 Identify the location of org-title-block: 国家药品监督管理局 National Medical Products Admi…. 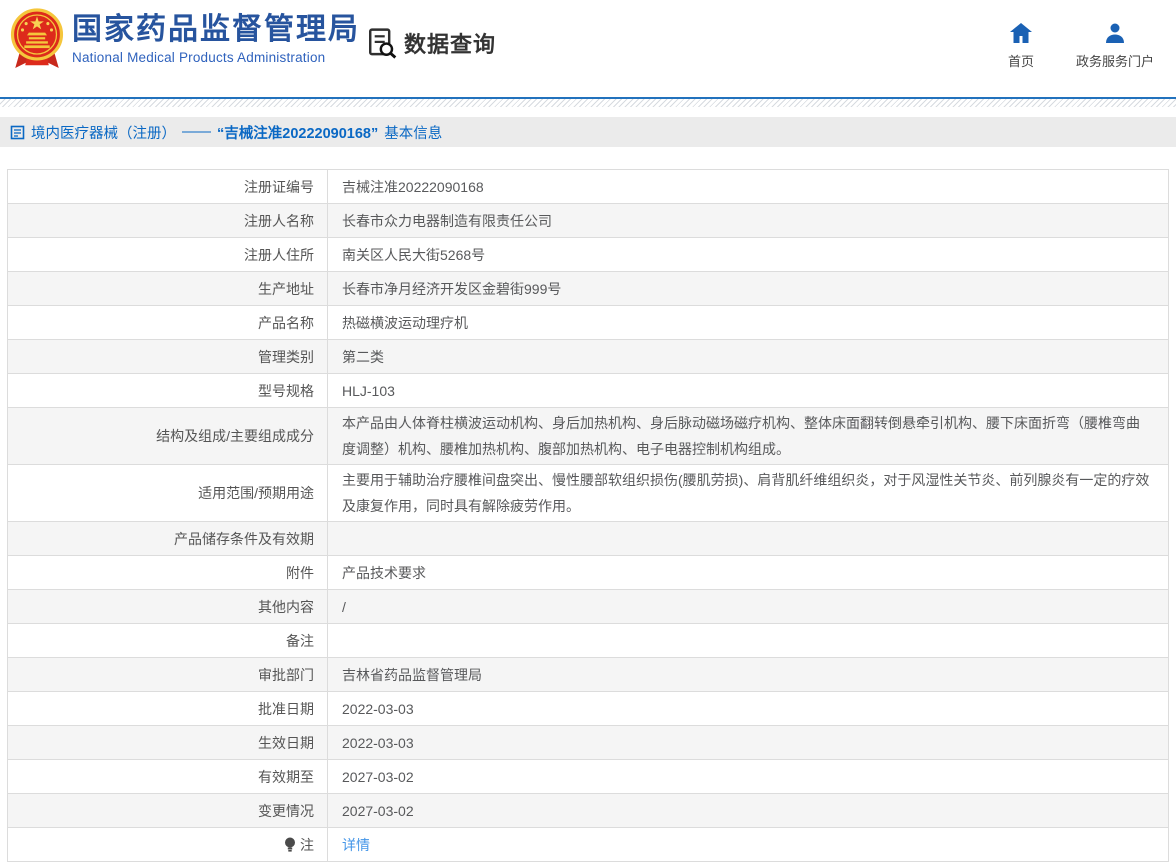
(216, 39).